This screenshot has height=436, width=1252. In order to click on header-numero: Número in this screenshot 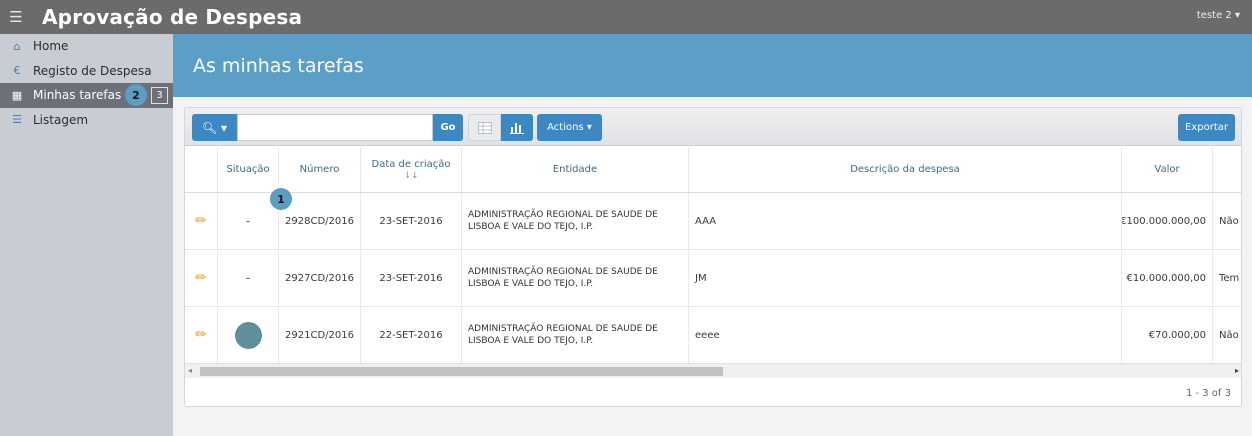, I will do `click(320, 169)`.